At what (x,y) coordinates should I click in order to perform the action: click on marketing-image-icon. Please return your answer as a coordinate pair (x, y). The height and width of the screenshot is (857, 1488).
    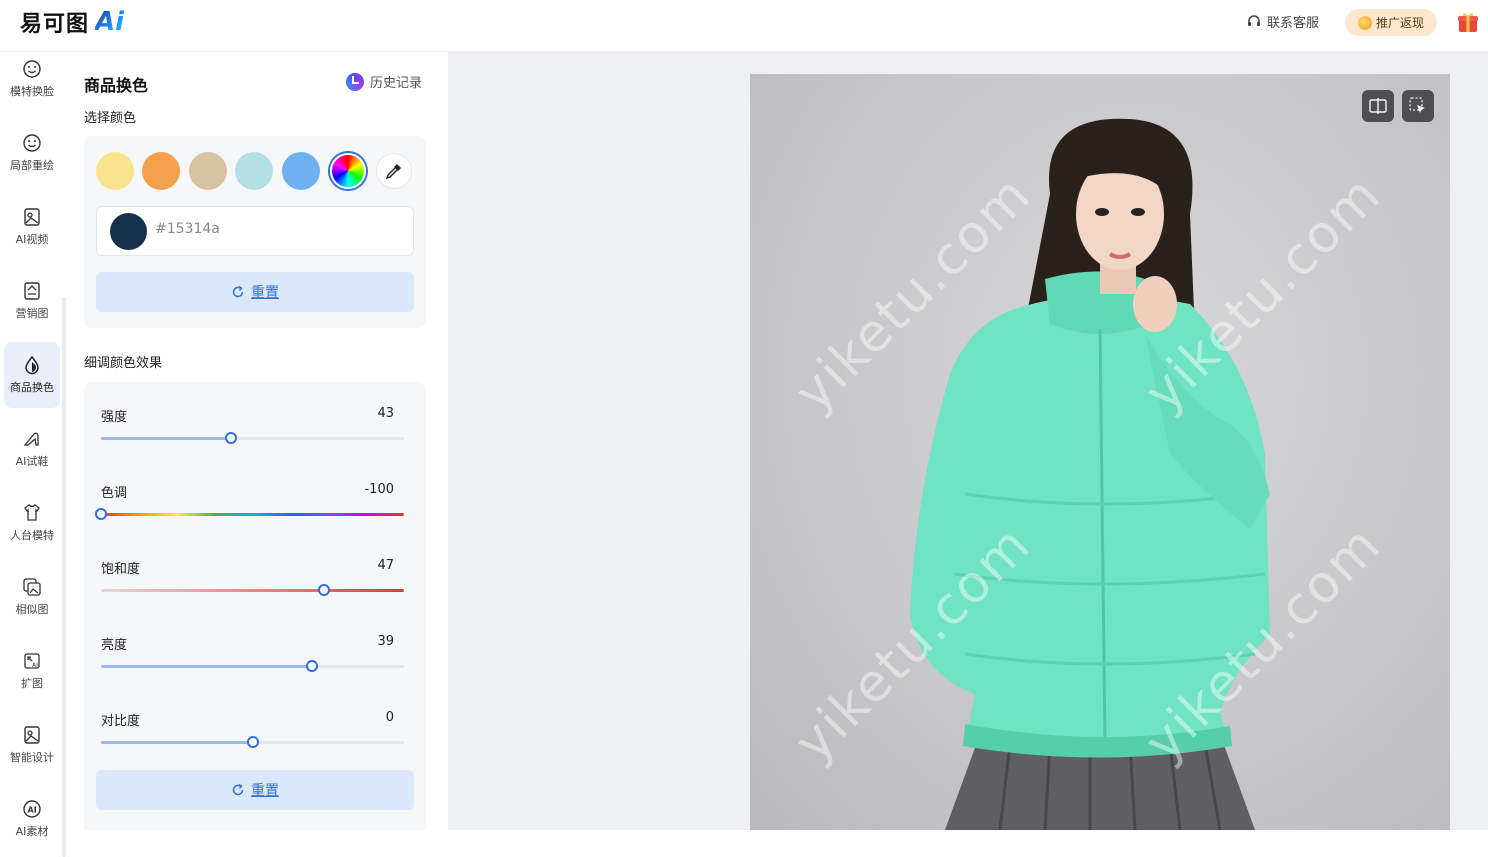
    Looking at the image, I should click on (32, 291).